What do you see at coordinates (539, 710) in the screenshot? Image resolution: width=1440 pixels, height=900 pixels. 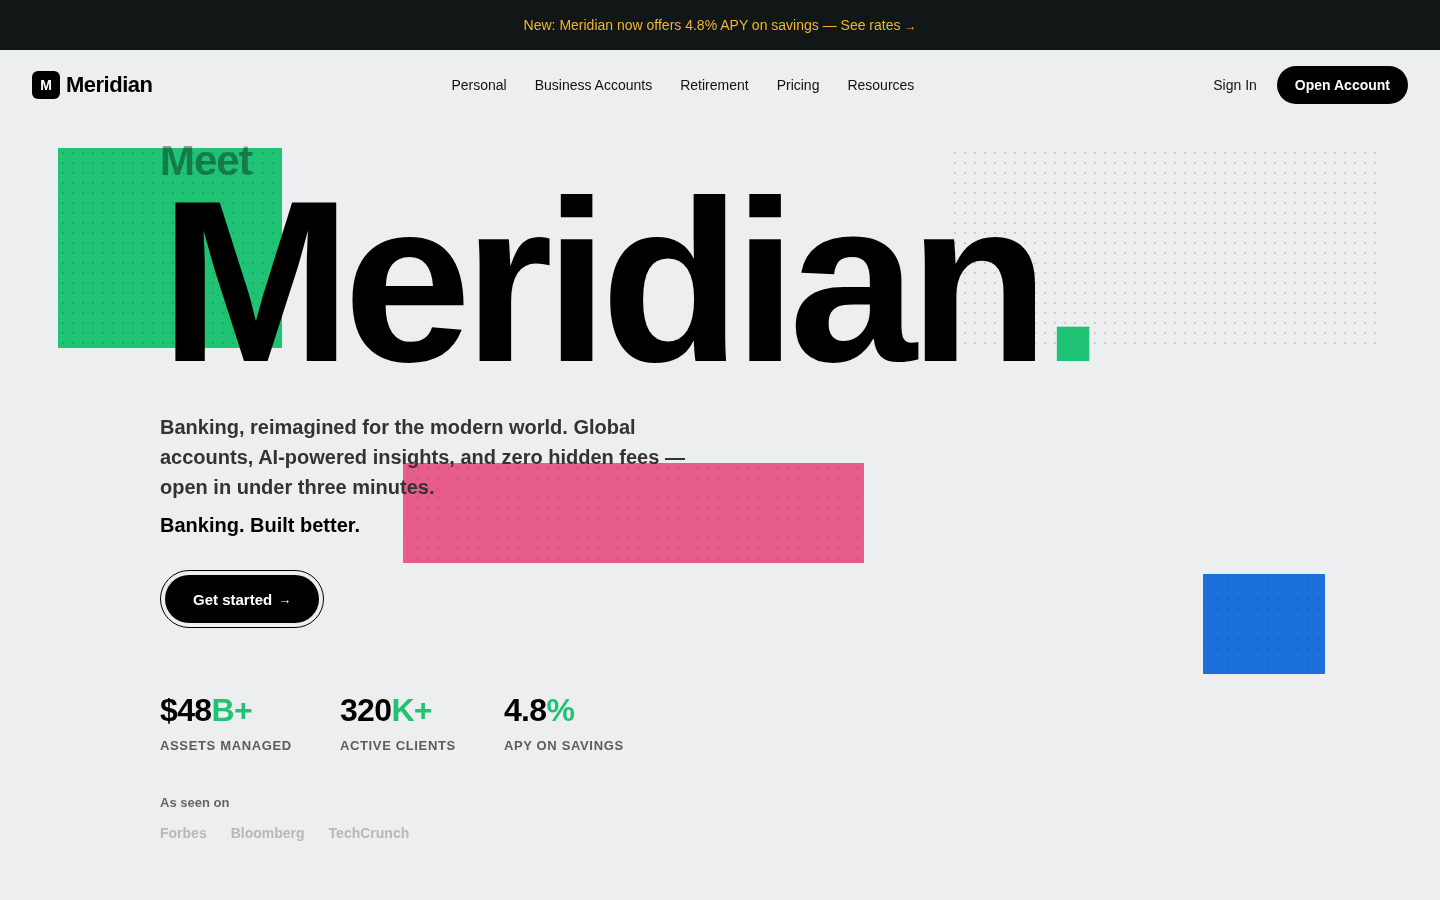 I see `stat-value: 4.8%` at bounding box center [539, 710].